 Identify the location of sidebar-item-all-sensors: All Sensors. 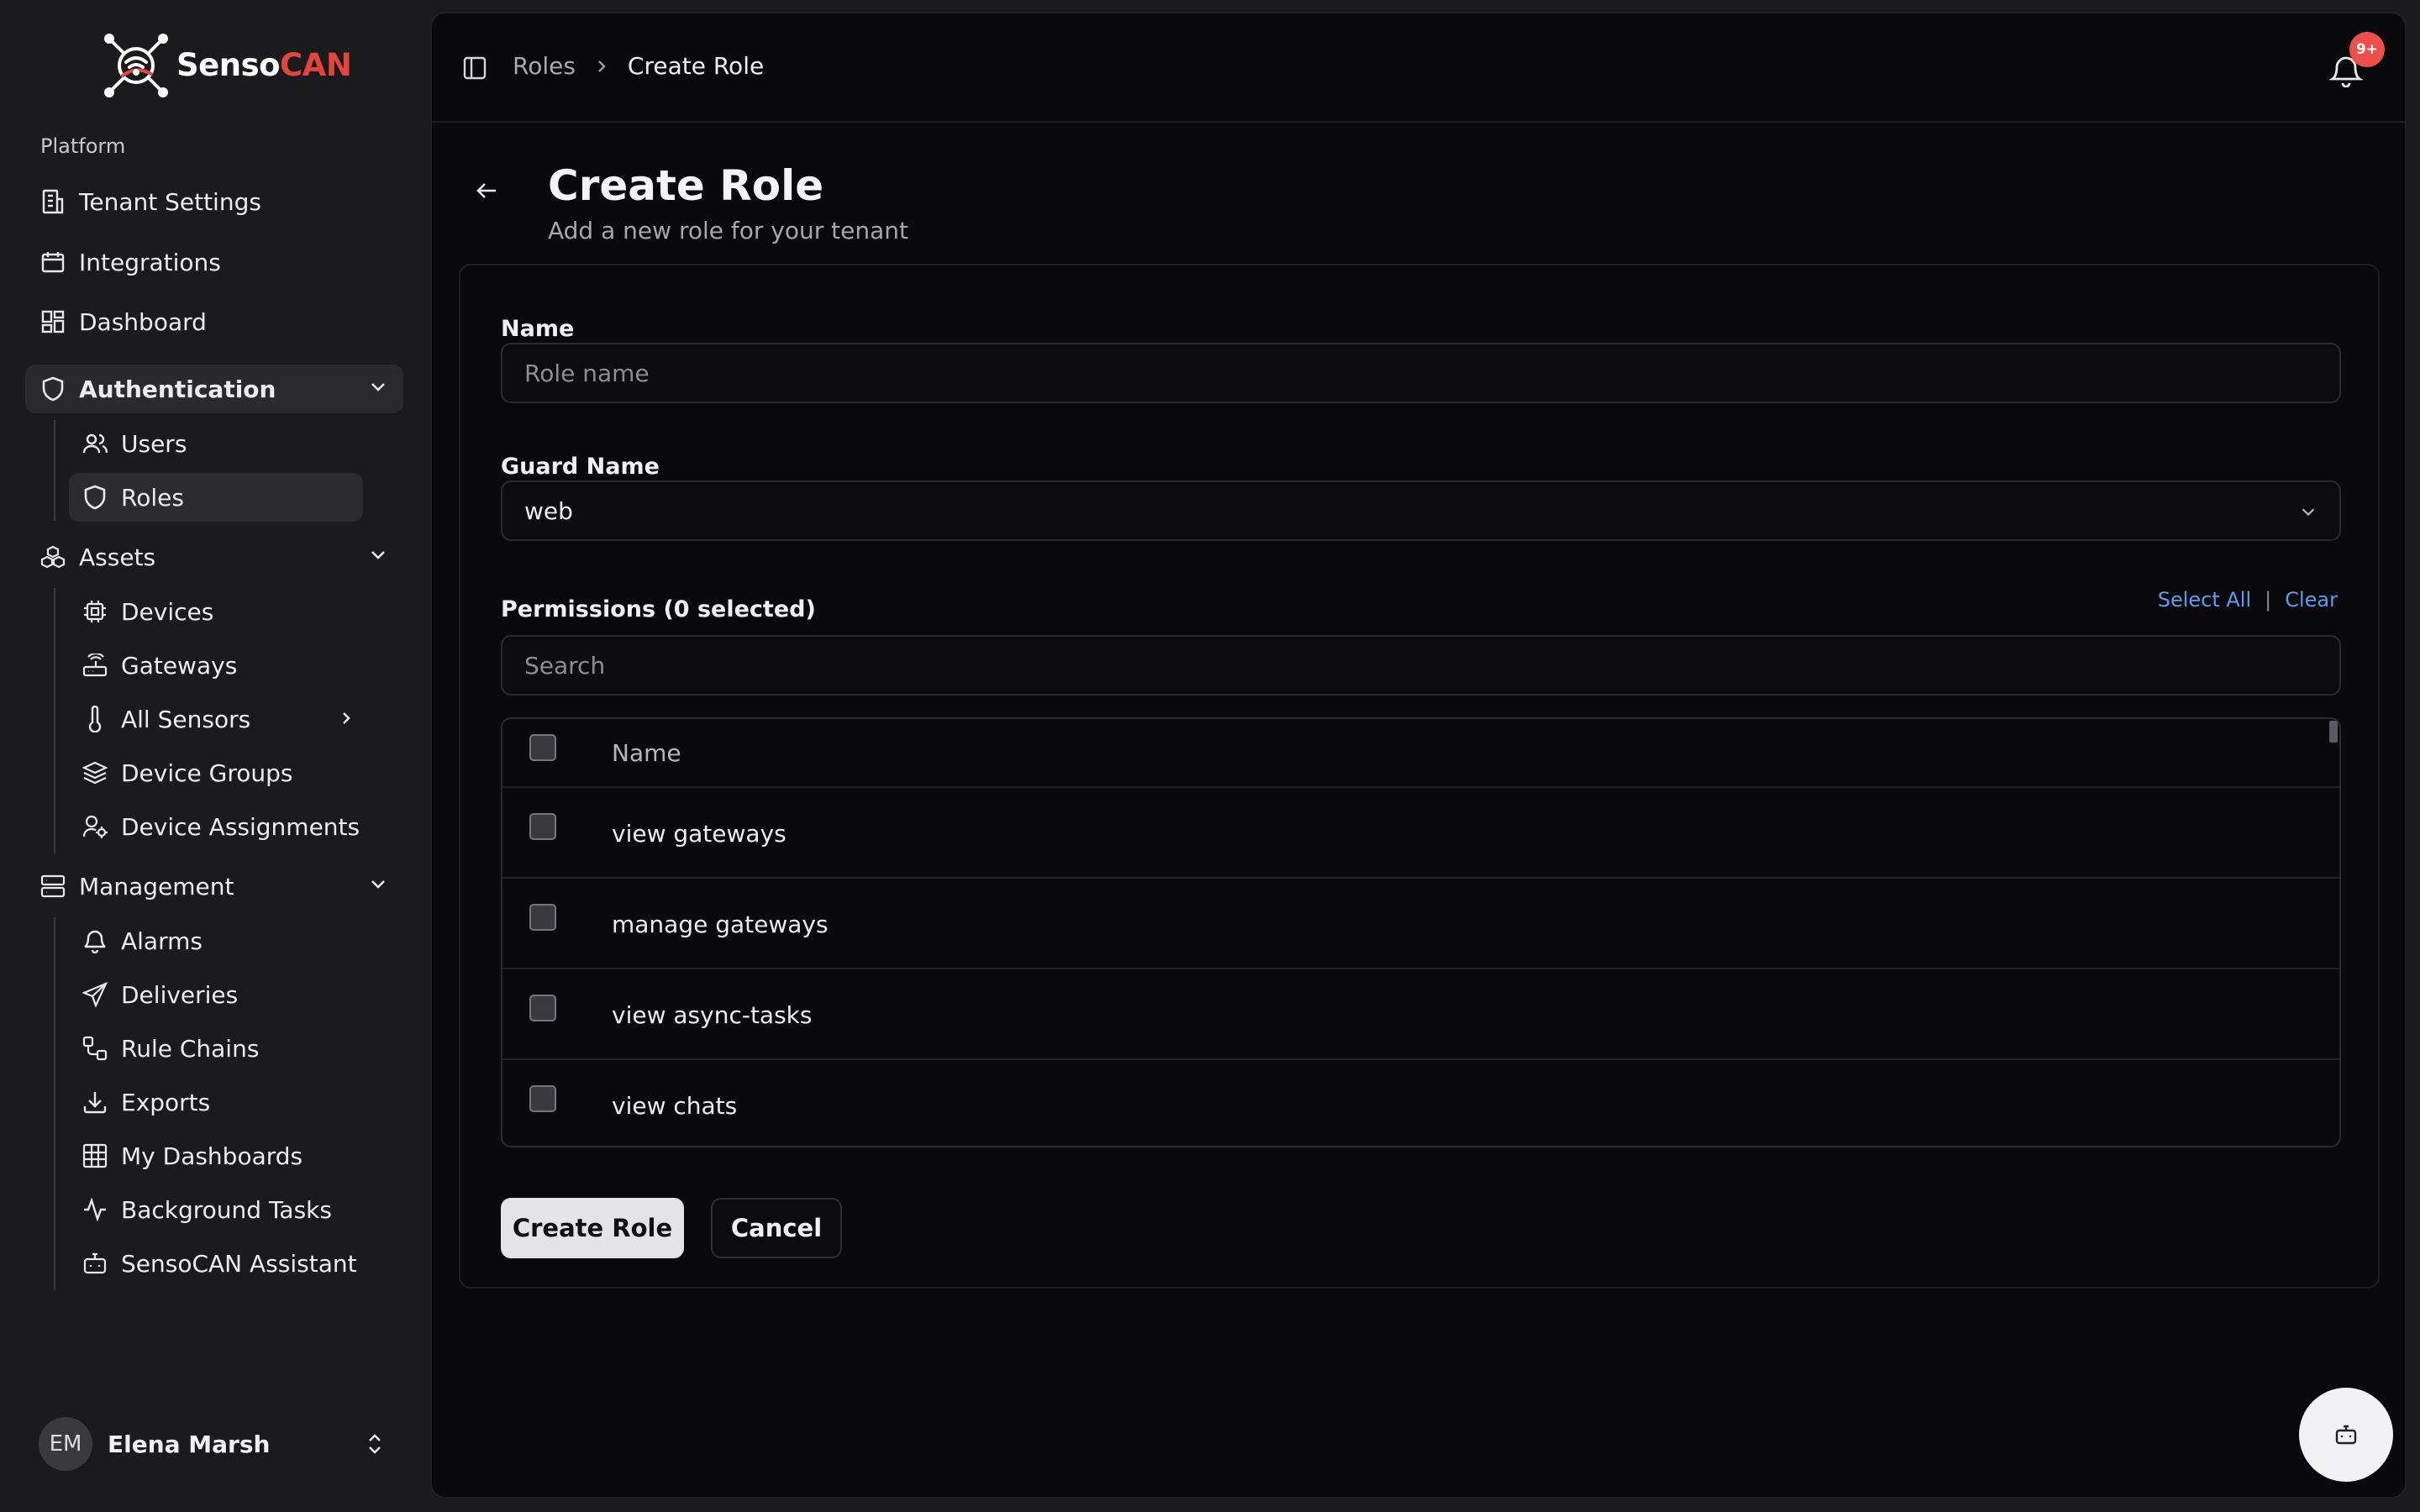
(216, 719).